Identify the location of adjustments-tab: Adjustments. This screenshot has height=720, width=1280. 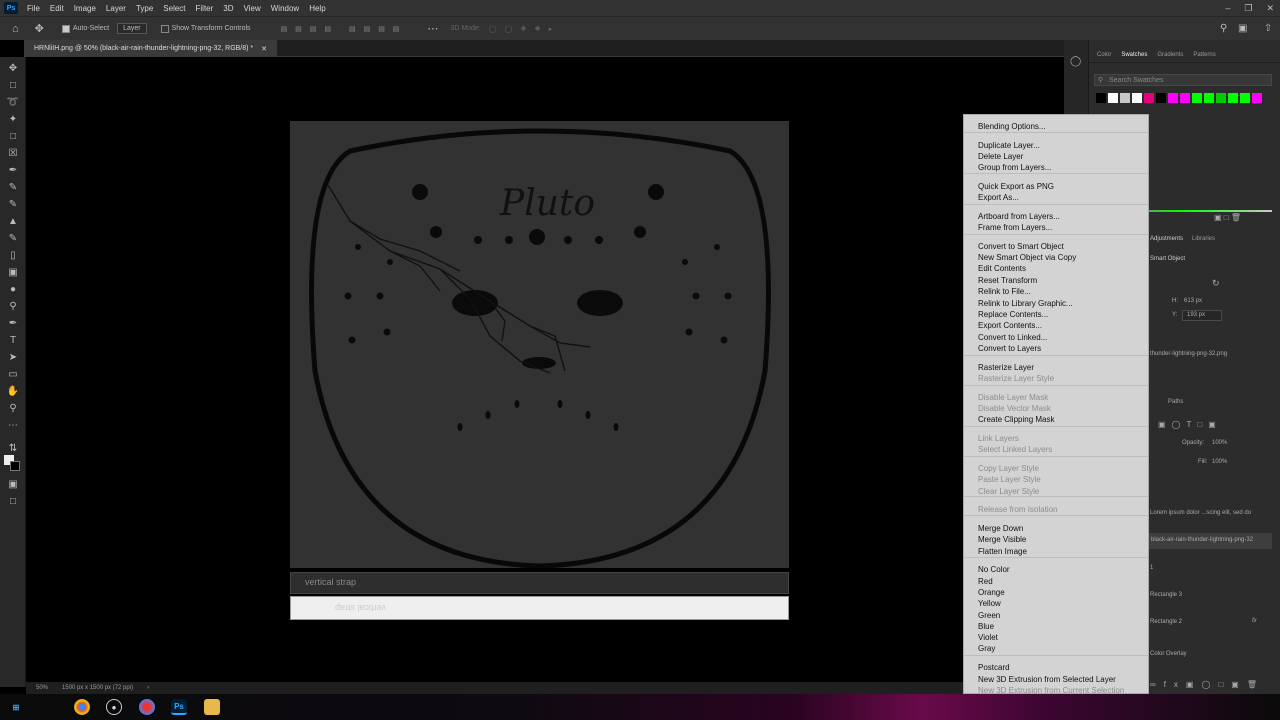
(1166, 239).